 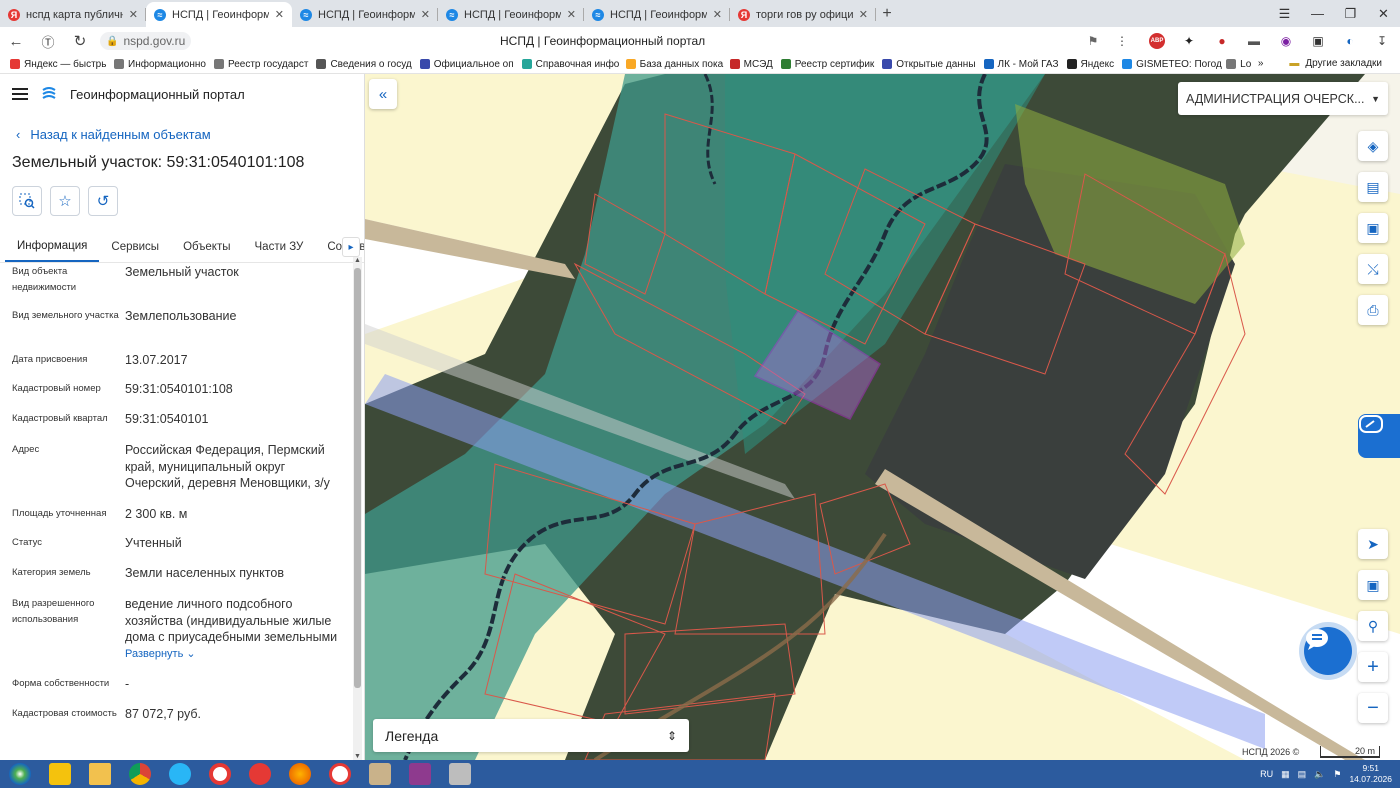 What do you see at coordinates (235, 653) in the screenshot?
I see `expand-link: Развернуть ⌄` at bounding box center [235, 653].